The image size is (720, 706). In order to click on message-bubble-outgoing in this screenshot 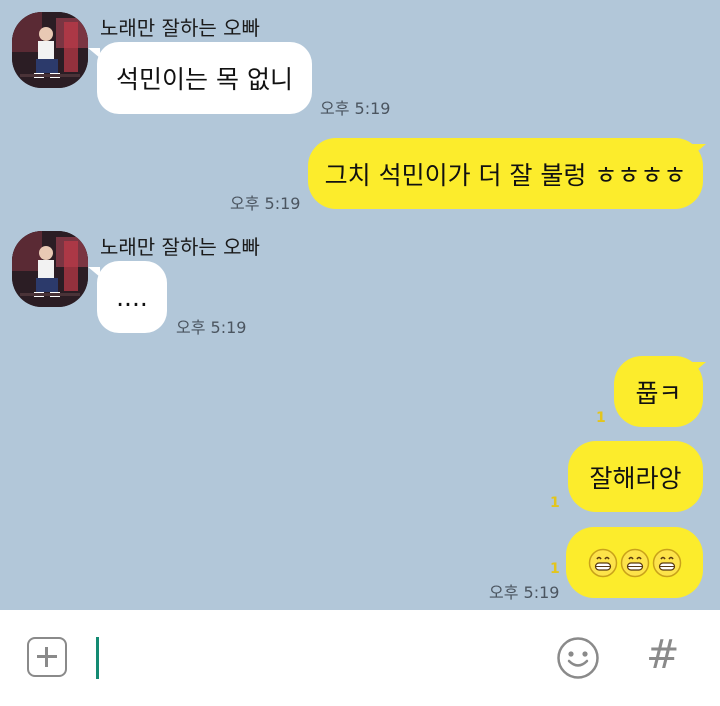, I will do `click(634, 562)`.